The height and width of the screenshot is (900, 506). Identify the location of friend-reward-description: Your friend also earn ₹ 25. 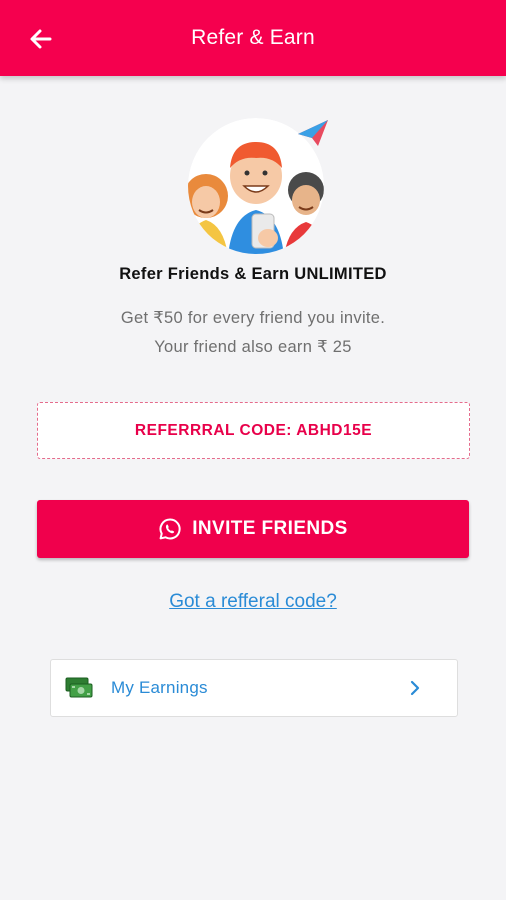
(253, 347).